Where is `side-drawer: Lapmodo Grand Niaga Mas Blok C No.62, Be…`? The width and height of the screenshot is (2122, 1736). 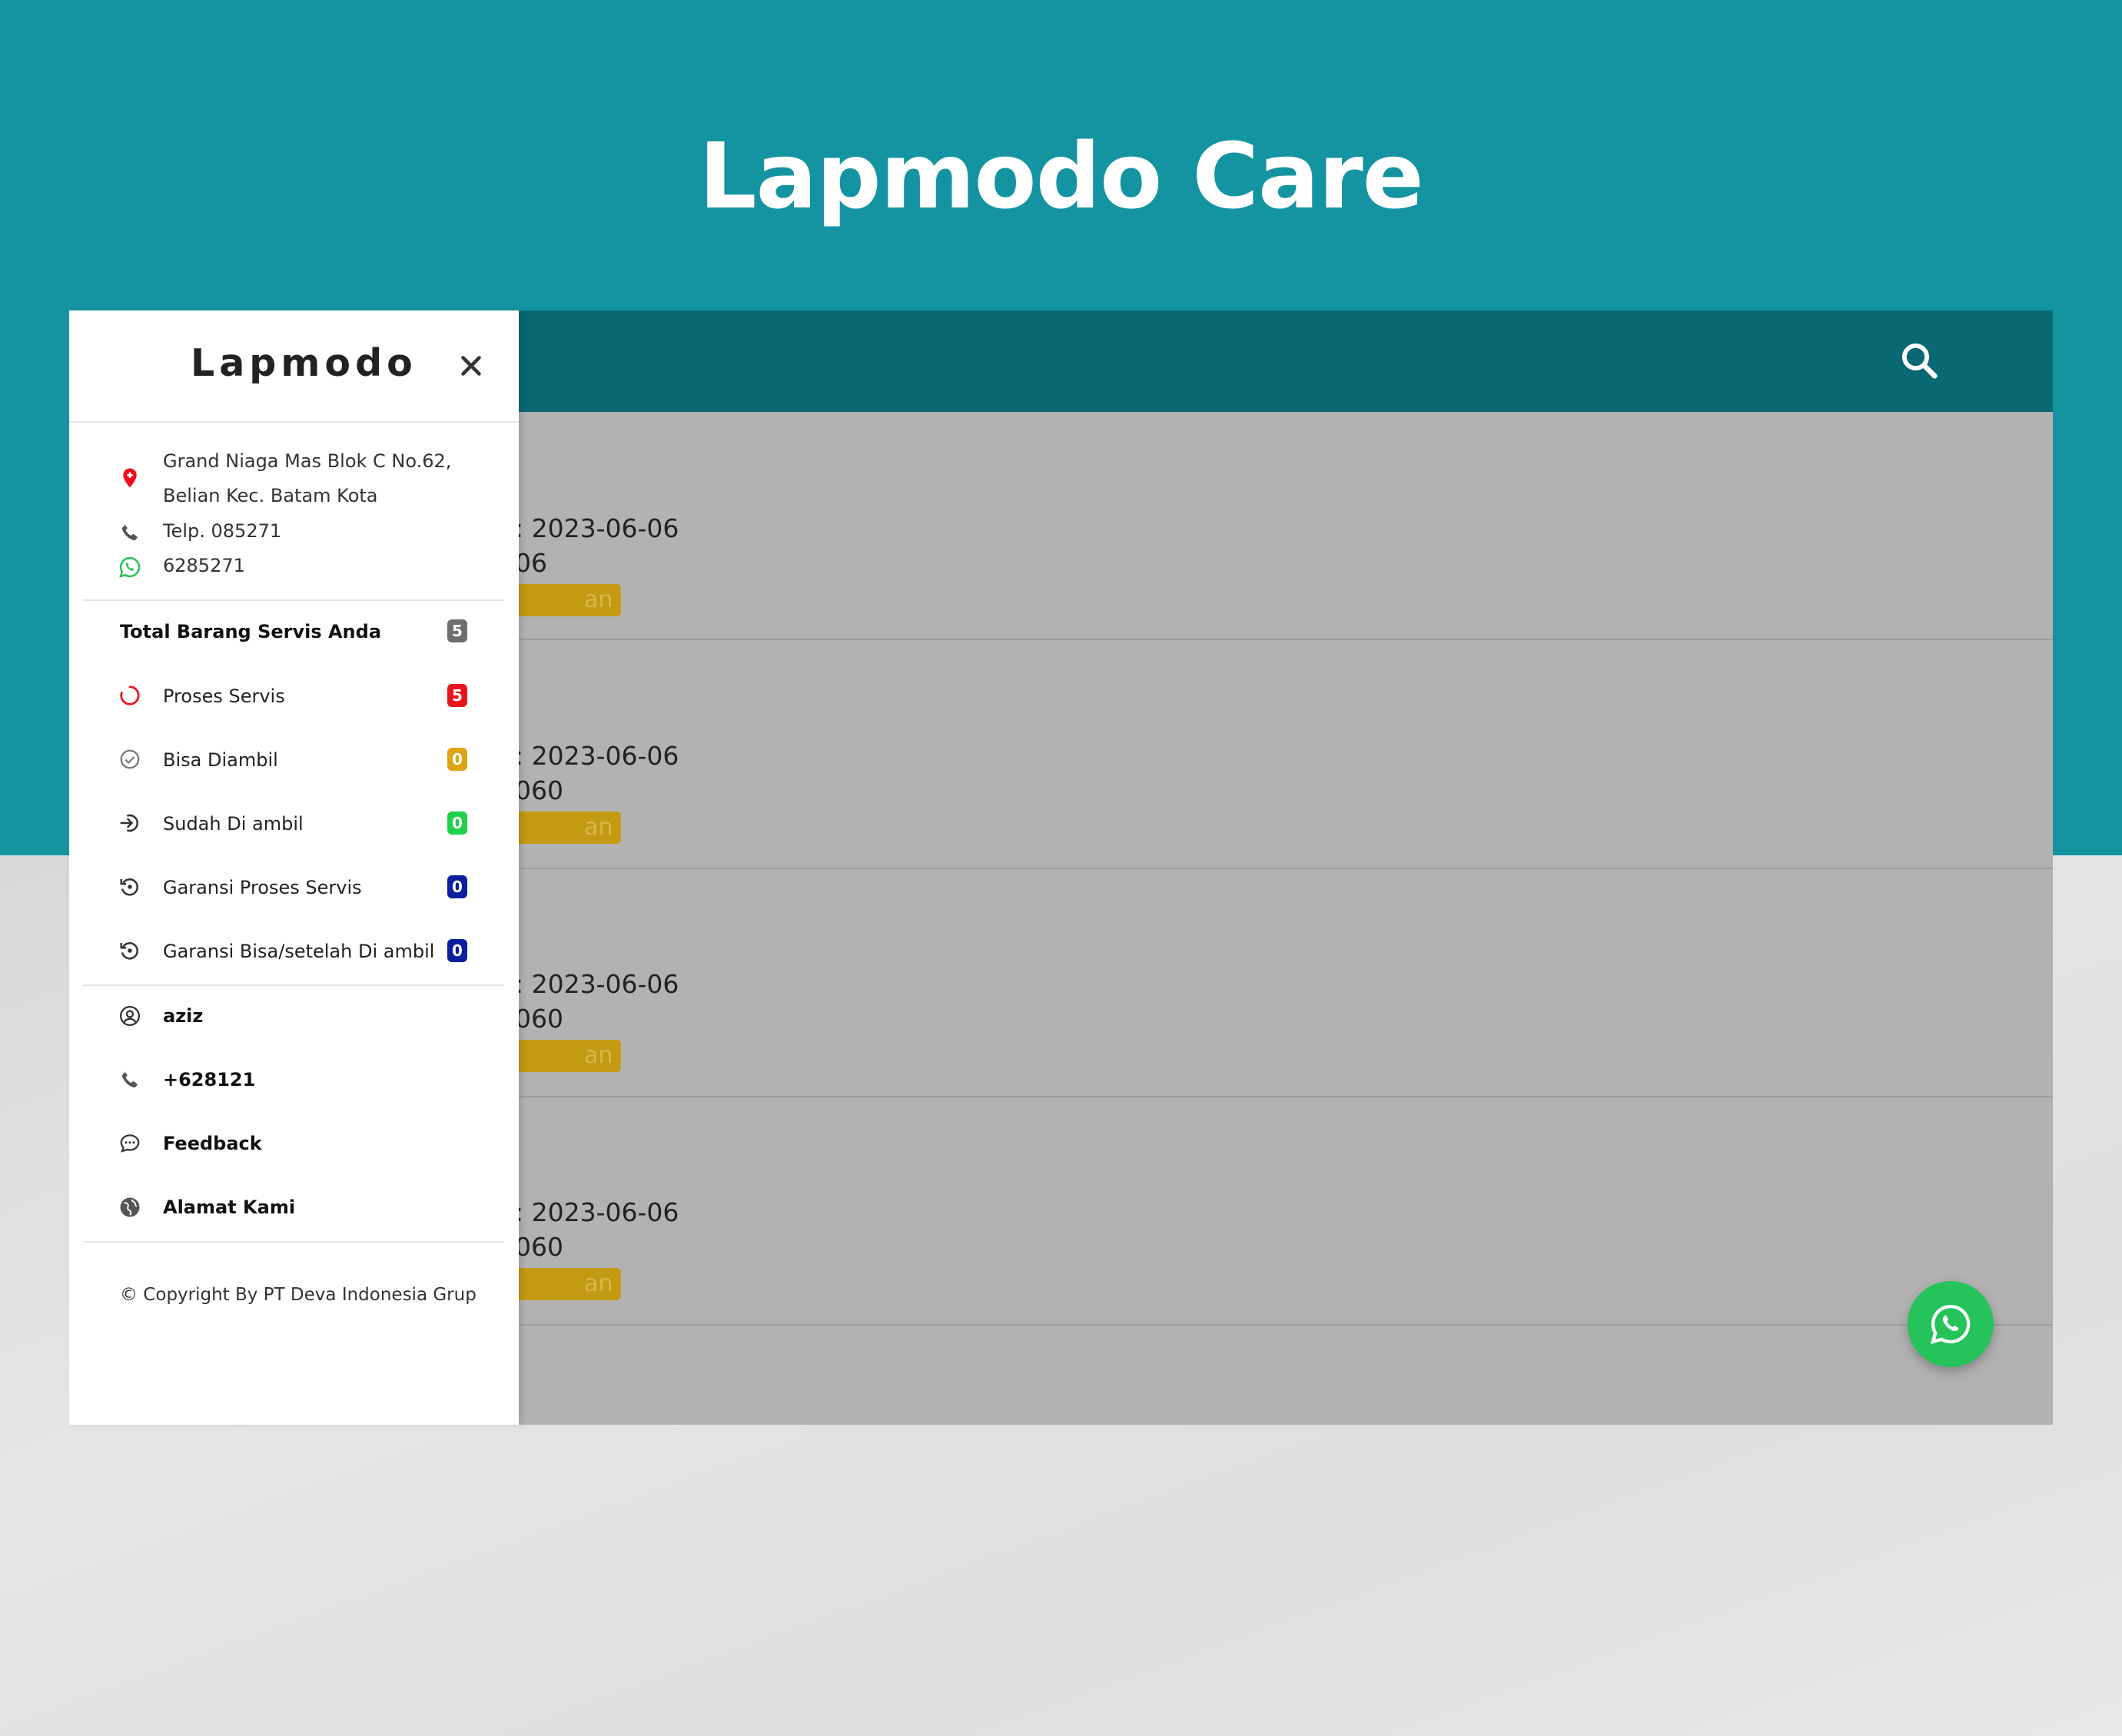
side-drawer: Lapmodo Grand Niaga Mas Blok C No.62, Be… is located at coordinates (294, 867).